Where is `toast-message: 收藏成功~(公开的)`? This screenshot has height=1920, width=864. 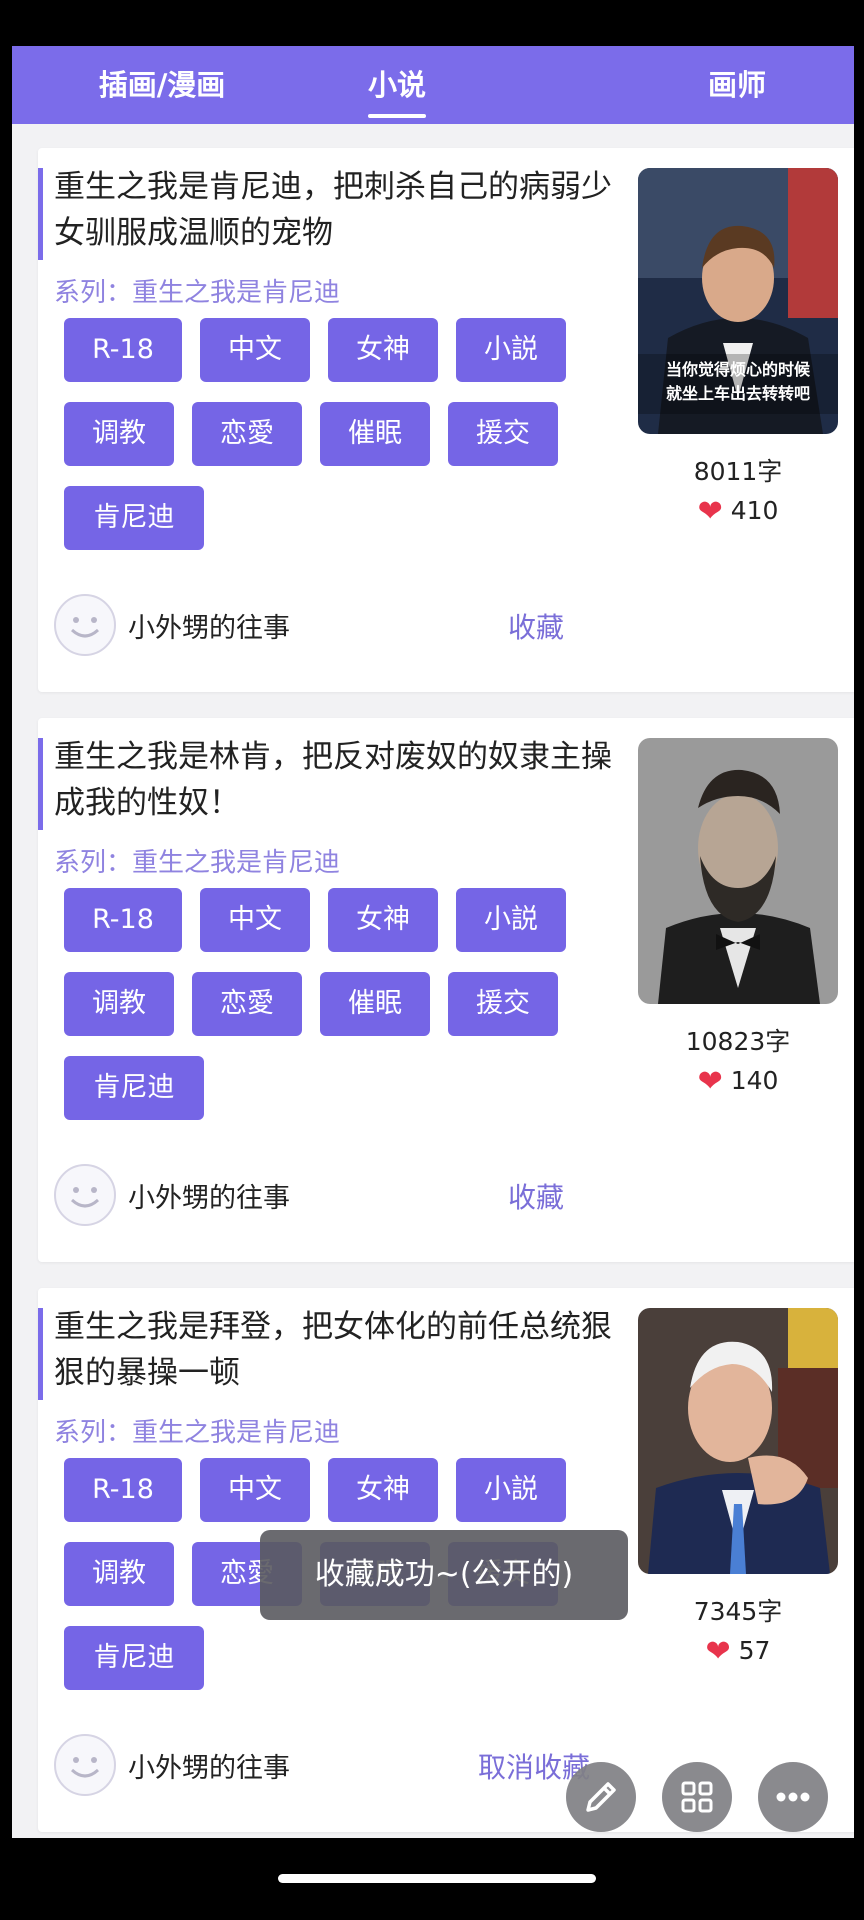
toast-message: 收藏成功~(公开的) is located at coordinates (444, 1575).